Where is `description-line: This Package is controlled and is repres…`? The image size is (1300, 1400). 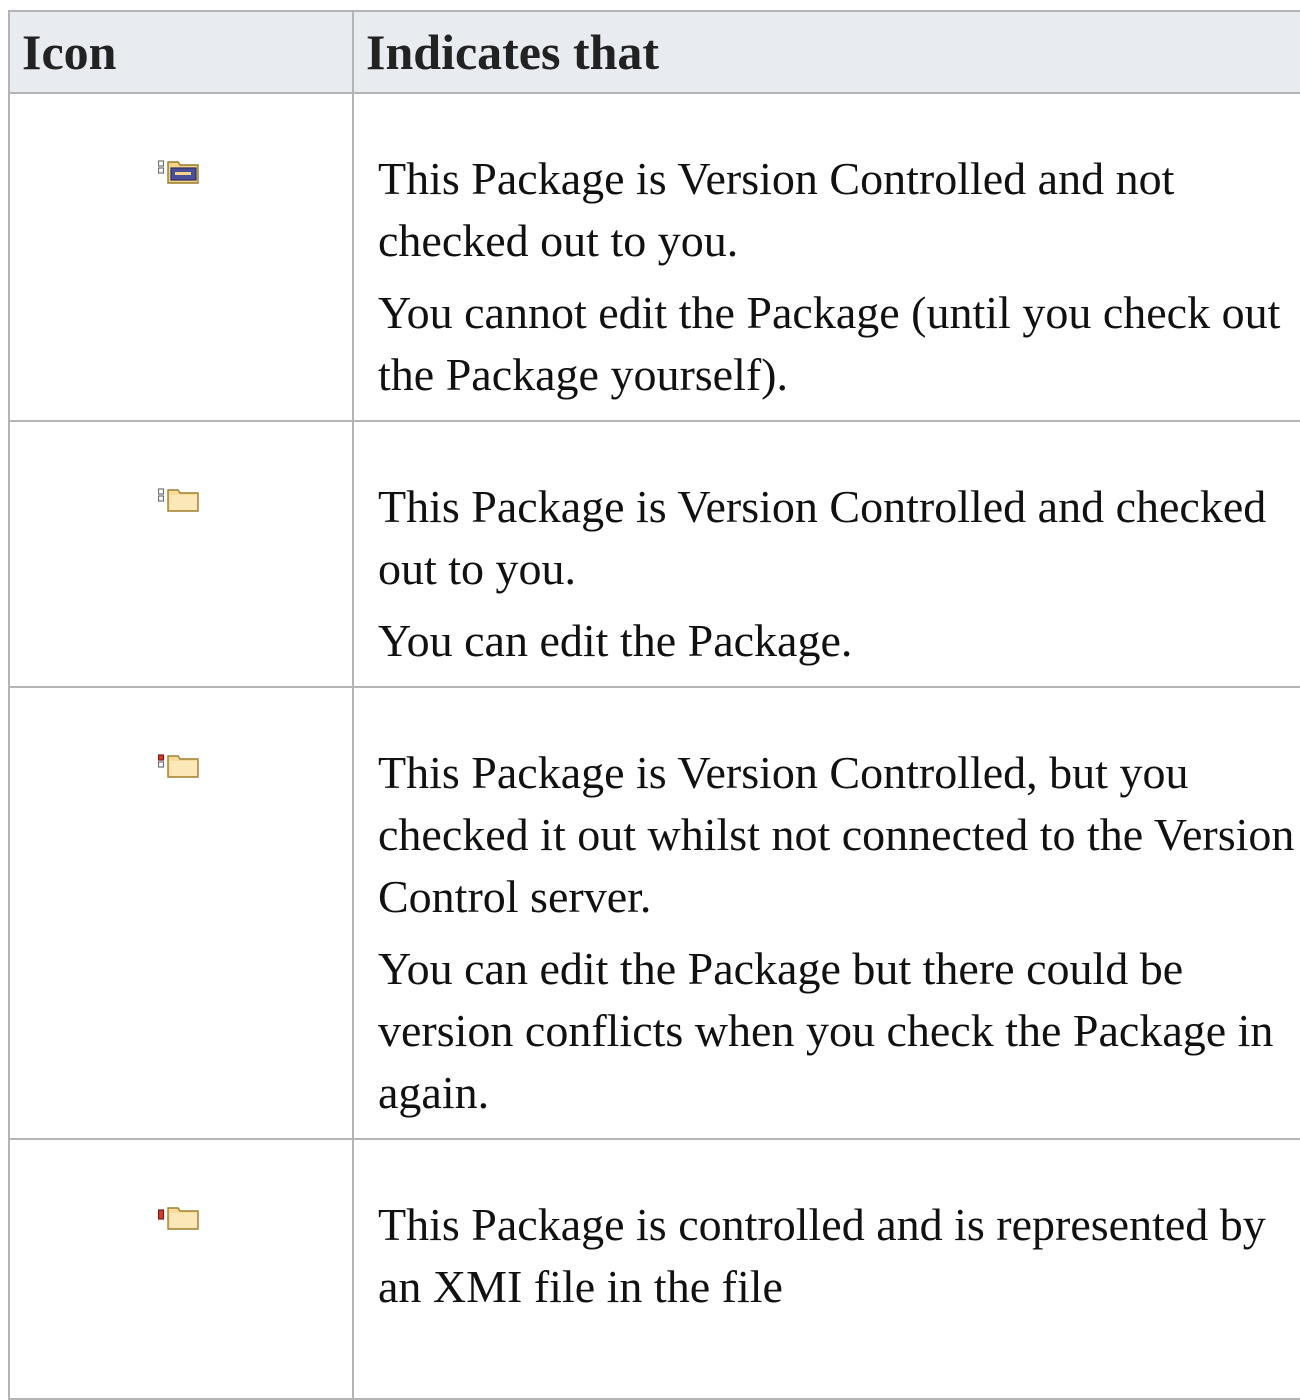 description-line: This Package is controlled and is repres… is located at coordinates (822, 1255).